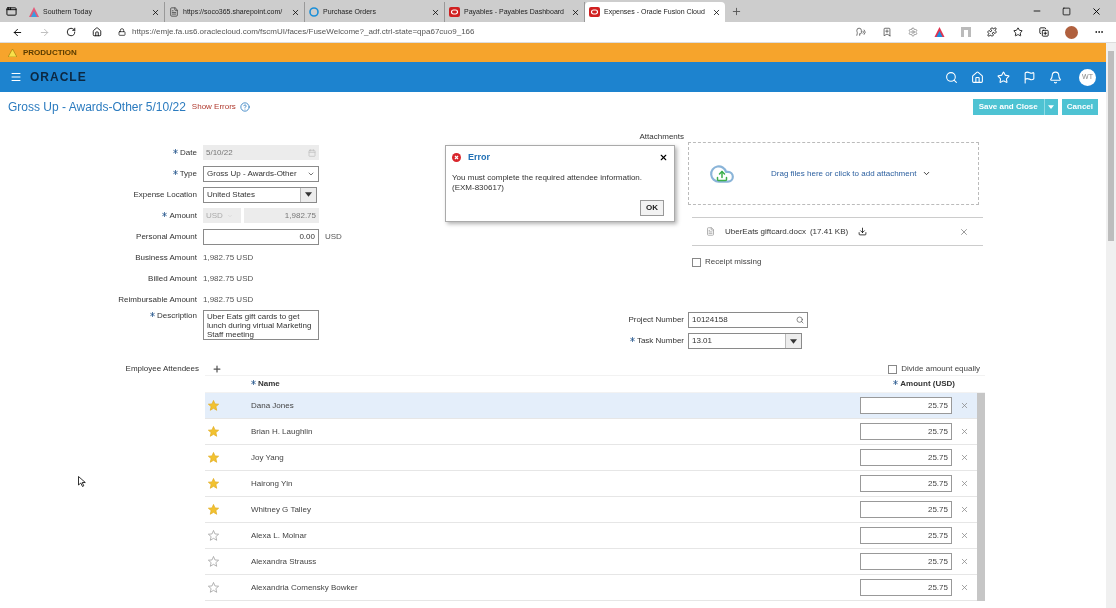 The height and width of the screenshot is (608, 1116). Describe the element at coordinates (272, 483) in the screenshot. I see `attendee-name: Hairong Yin` at that location.